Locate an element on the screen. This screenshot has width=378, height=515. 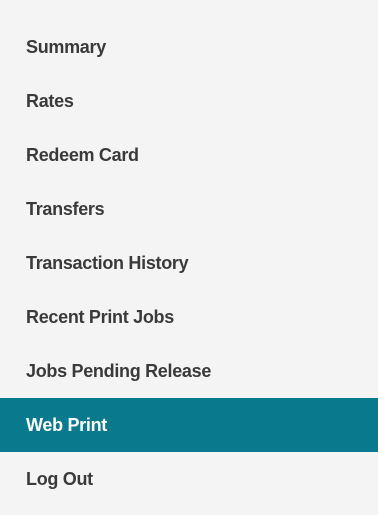
nav-item-redeem-card: Redeem Card is located at coordinates (189, 155).